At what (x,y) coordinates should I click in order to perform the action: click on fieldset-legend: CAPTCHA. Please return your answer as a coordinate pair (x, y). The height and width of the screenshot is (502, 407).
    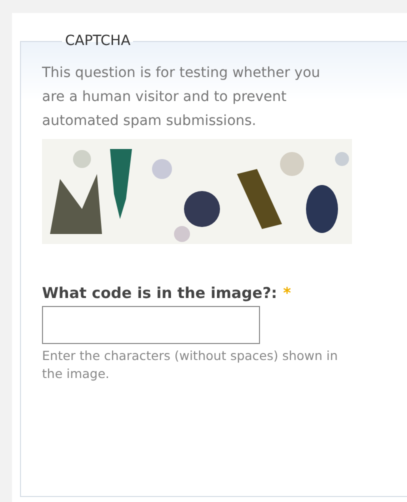
    Looking at the image, I should click on (98, 41).